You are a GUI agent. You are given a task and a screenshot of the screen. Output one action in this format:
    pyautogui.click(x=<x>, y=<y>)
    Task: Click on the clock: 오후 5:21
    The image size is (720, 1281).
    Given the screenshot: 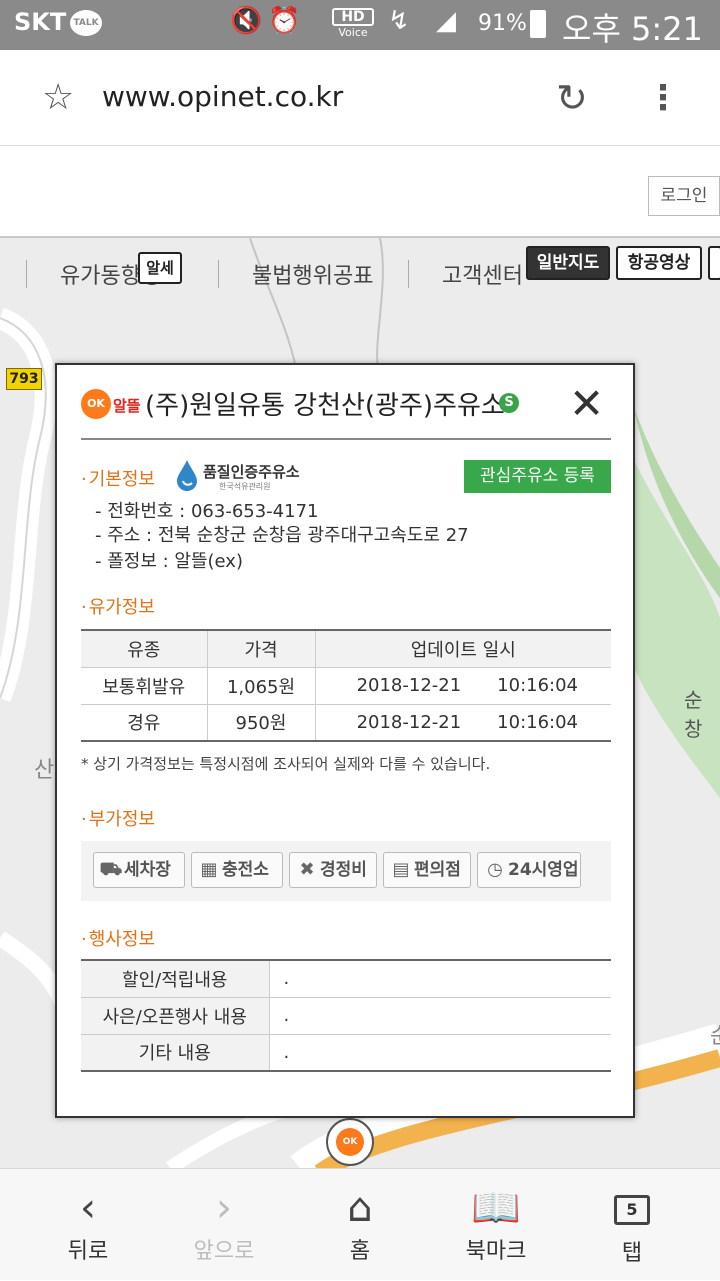 What is the action you would take?
    pyautogui.click(x=632, y=29)
    